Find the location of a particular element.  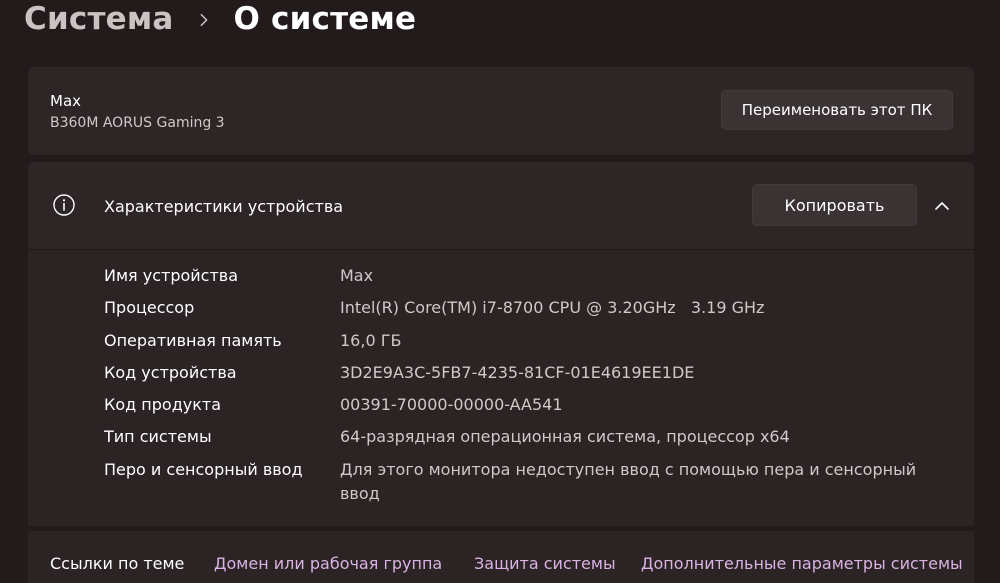

spec-row-ram: Оперативная память 16,0 ГБ is located at coordinates (501, 343).